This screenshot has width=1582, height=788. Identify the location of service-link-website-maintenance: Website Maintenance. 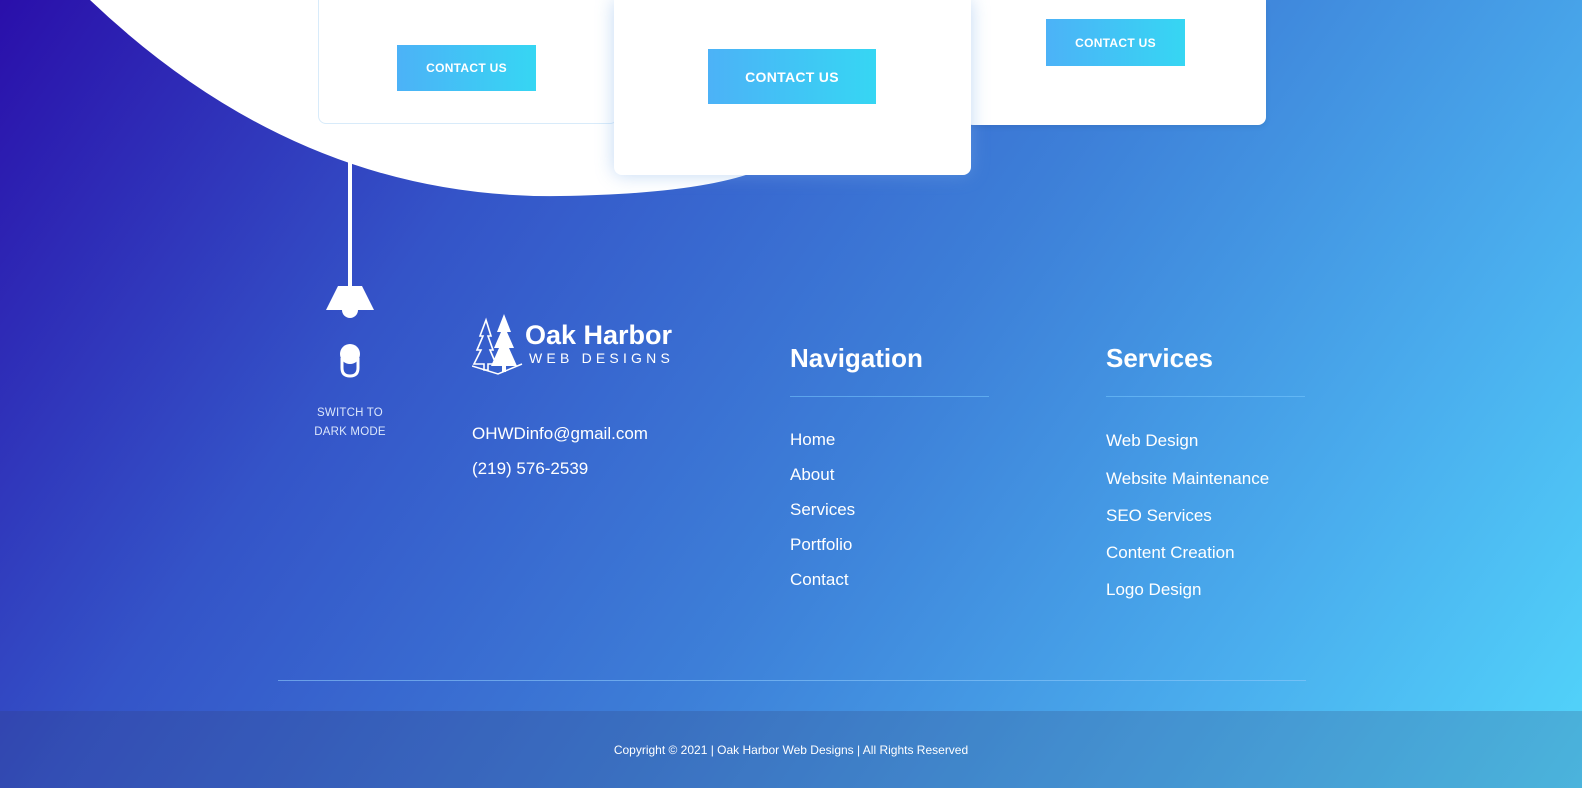
(1187, 479).